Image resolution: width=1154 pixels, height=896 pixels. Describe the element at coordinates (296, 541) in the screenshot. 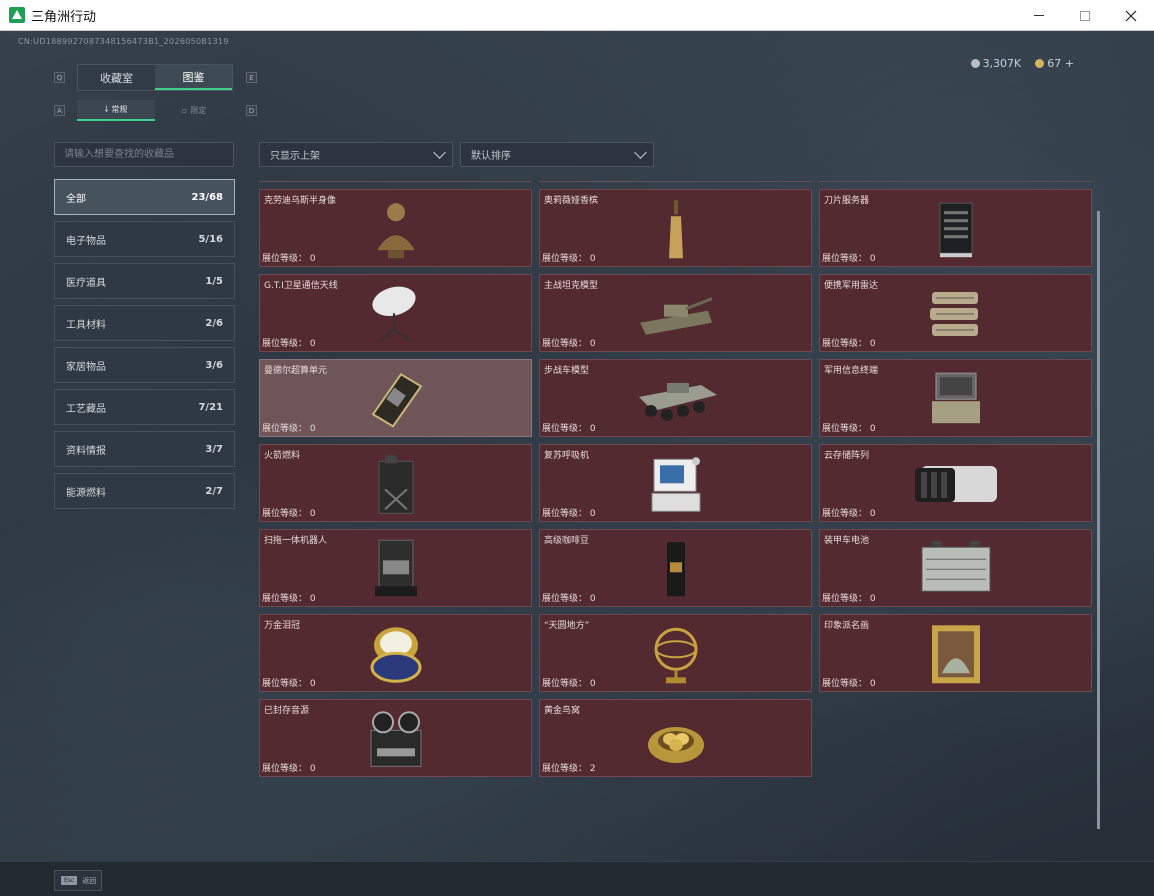

I see `item-name: 扫拖一体机器人` at that location.